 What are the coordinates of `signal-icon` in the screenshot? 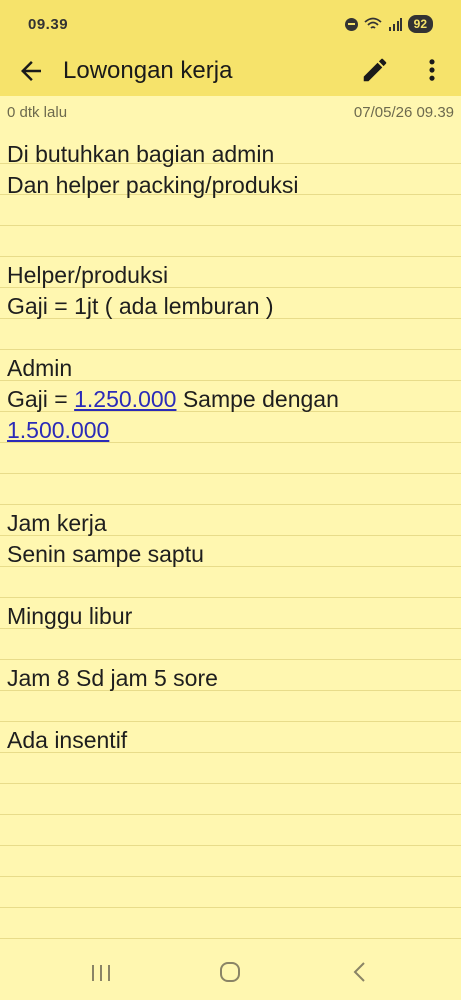 It's located at (395, 24).